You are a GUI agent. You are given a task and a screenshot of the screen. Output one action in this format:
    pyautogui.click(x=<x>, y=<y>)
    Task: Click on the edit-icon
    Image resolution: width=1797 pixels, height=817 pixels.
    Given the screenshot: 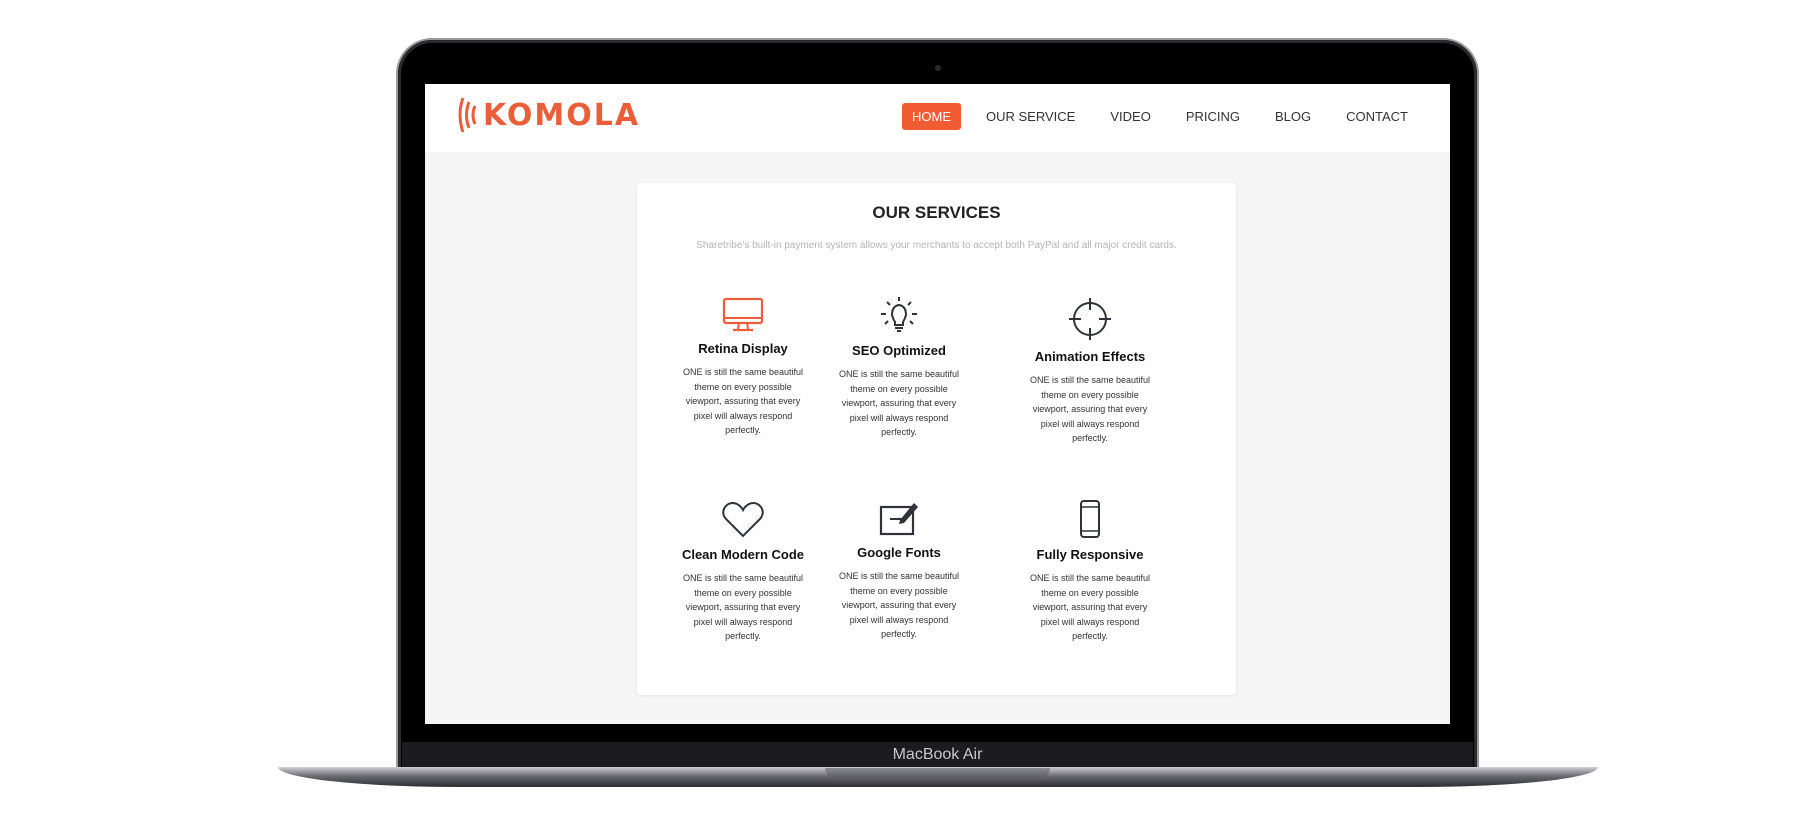 What is the action you would take?
    pyautogui.click(x=898, y=519)
    